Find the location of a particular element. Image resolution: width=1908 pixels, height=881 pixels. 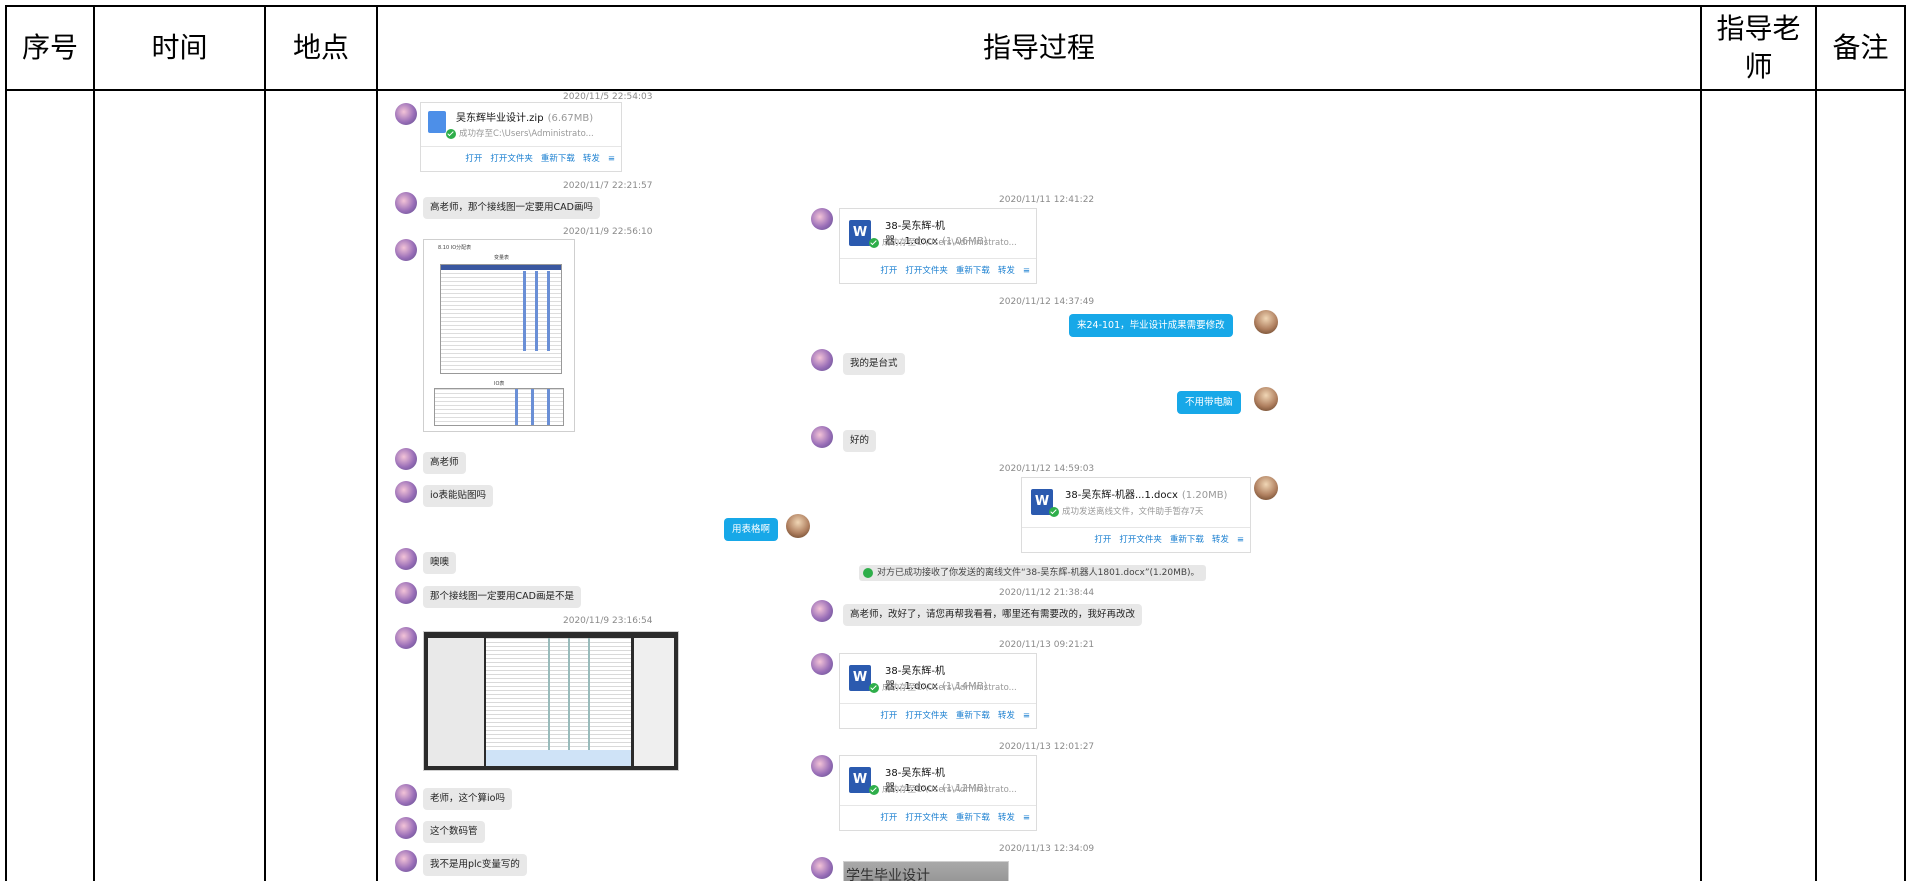

timestamp: 2020/11/12 14:37:49 is located at coordinates (1047, 302).